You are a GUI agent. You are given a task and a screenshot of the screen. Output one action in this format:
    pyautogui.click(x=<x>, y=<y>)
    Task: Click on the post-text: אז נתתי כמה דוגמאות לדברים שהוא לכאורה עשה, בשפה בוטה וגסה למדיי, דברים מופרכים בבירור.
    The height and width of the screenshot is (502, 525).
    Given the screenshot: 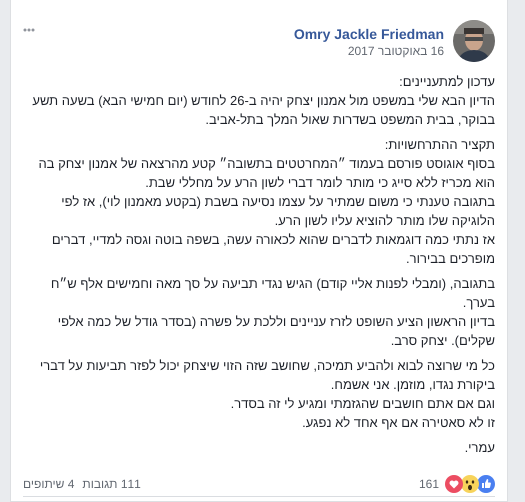 What is the action you would take?
    pyautogui.click(x=272, y=249)
    